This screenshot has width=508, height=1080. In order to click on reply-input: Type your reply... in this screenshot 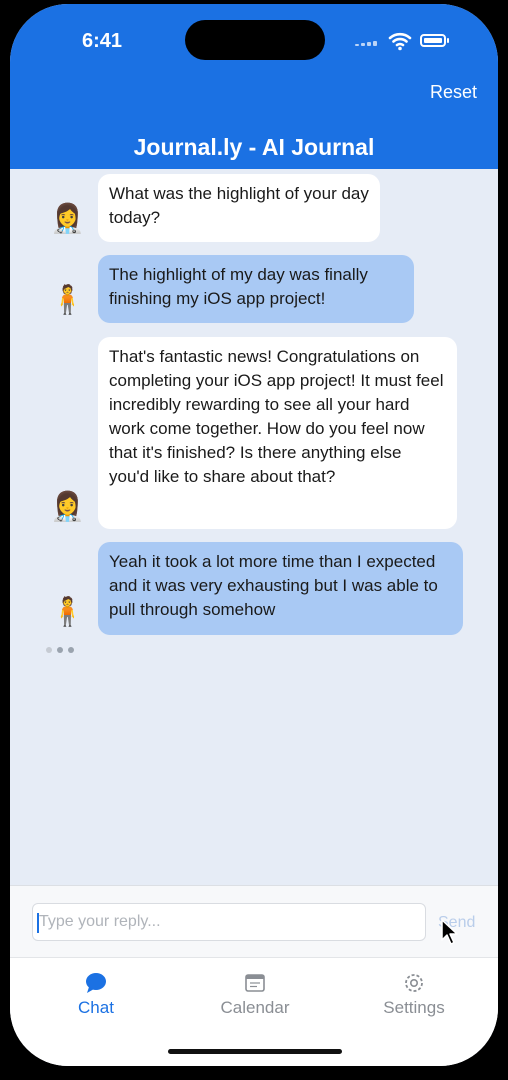, I will do `click(229, 922)`.